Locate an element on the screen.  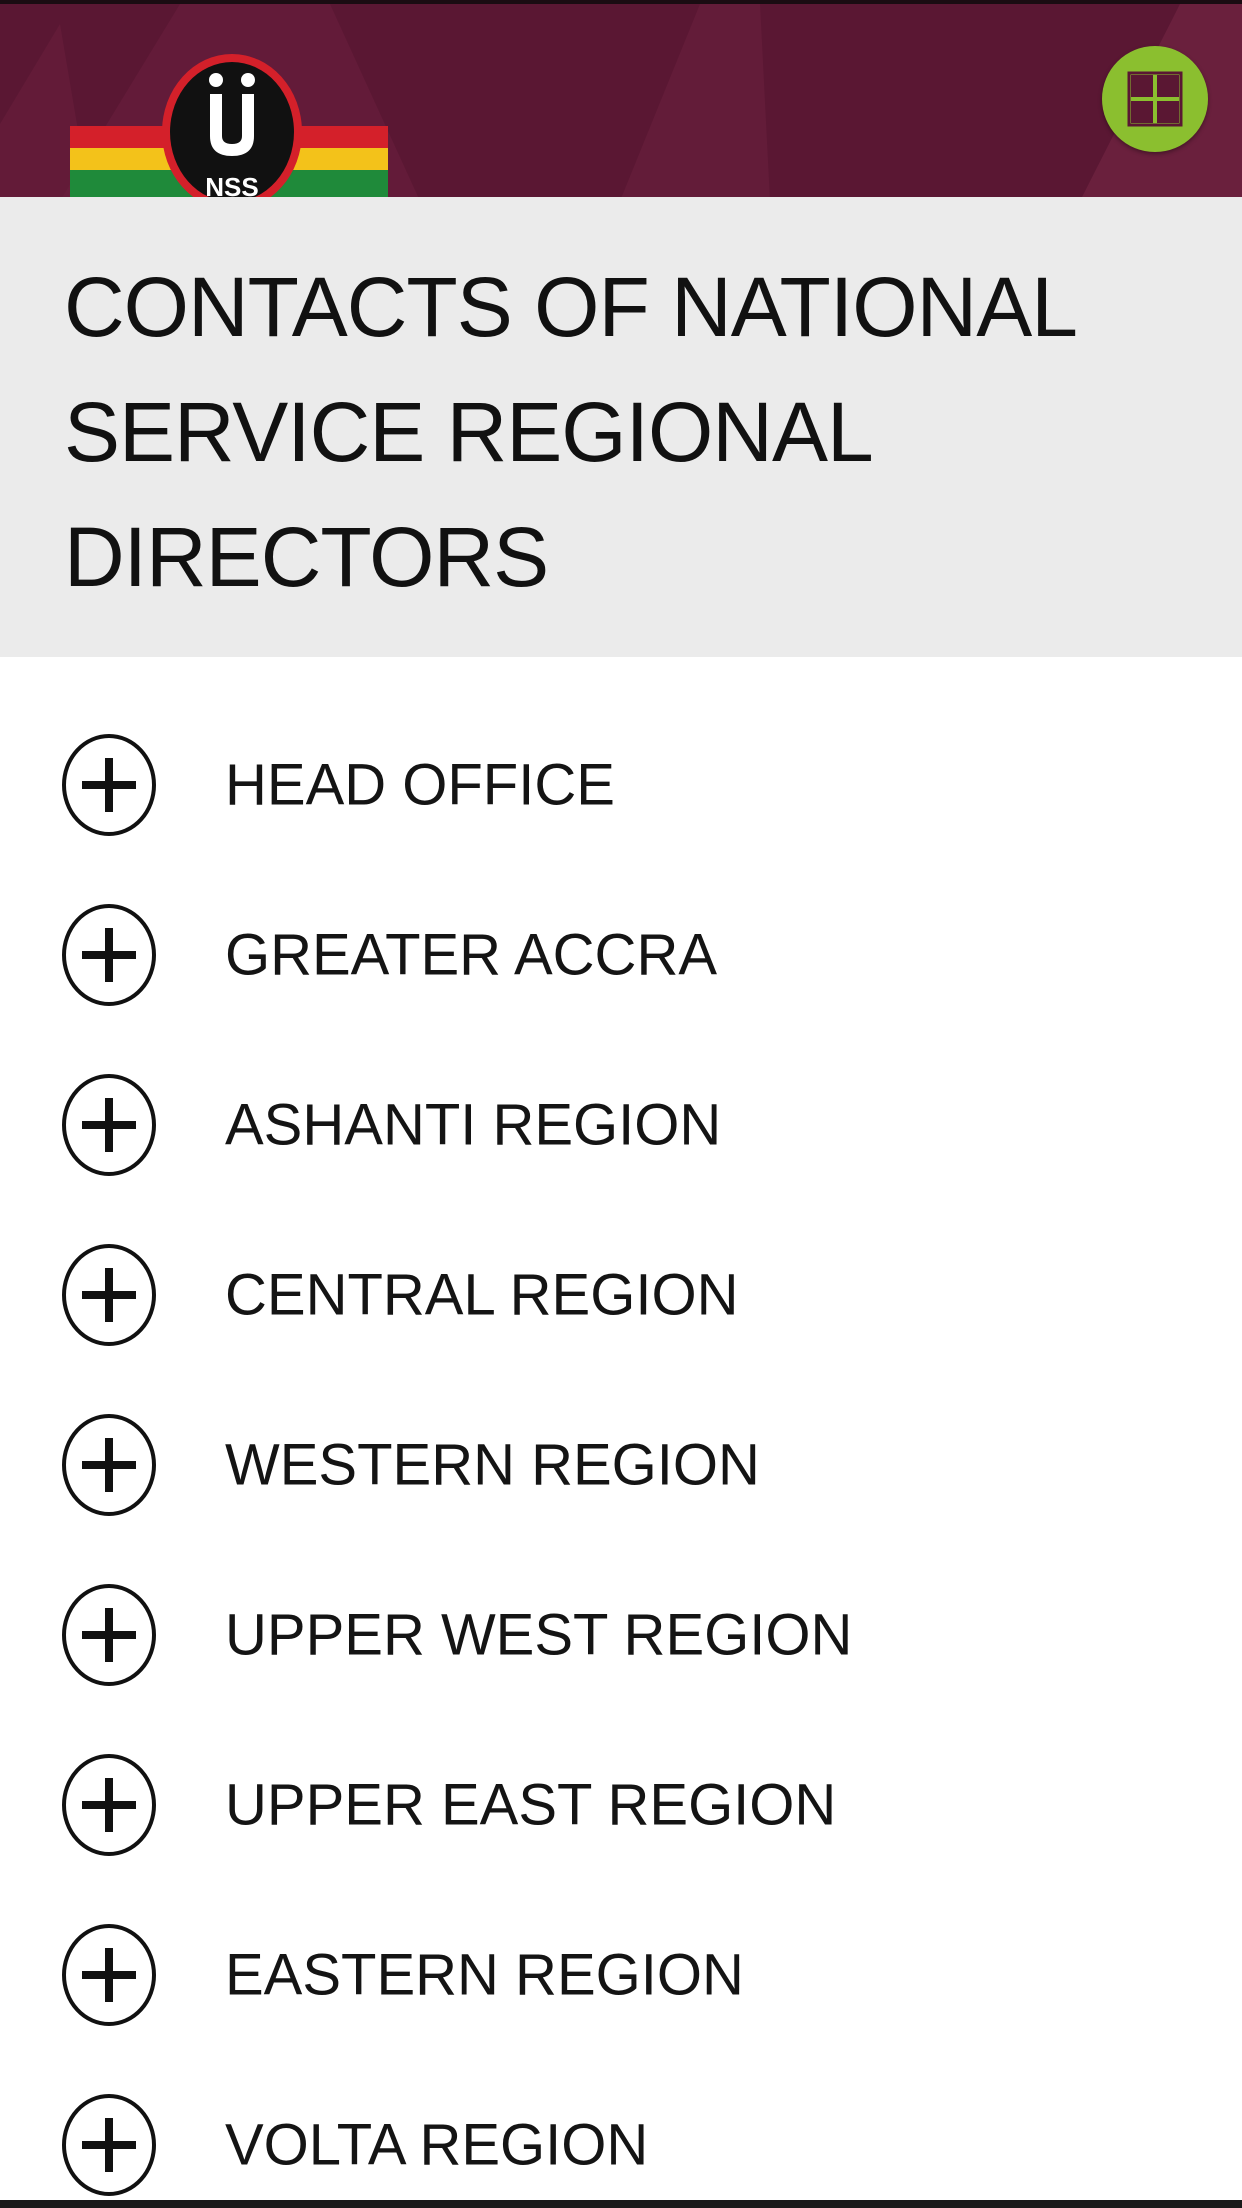
list-item-western-region: WESTERN REGION is located at coordinates (621, 1465).